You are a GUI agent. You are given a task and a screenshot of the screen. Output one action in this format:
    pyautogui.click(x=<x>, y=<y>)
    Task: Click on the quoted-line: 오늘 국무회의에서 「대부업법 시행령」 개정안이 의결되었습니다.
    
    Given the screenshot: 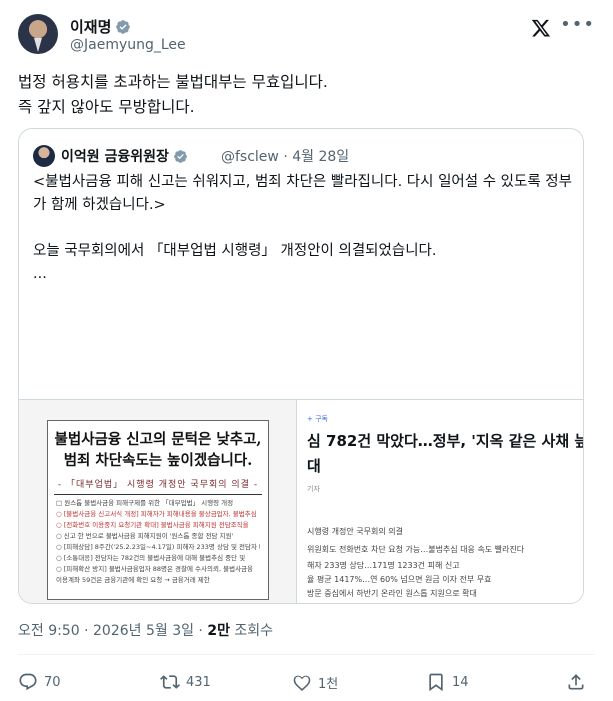 What is the action you would take?
    pyautogui.click(x=235, y=251)
    